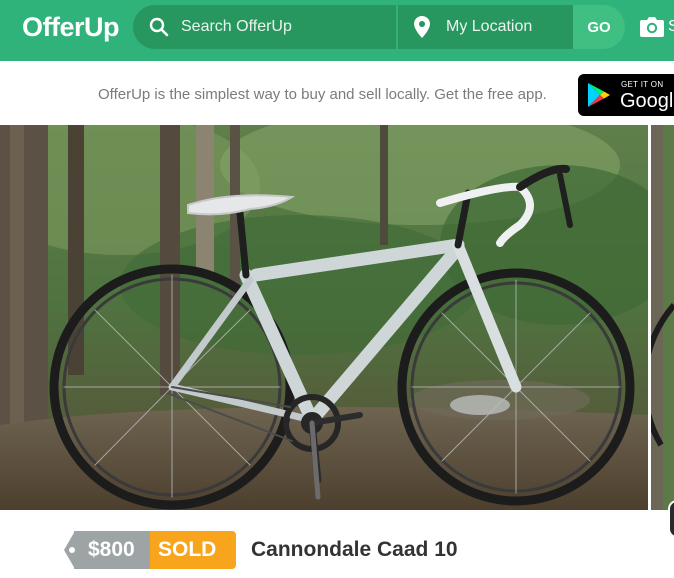 This screenshot has height=578, width=674. I want to click on seller-avatar-peek, so click(671, 519).